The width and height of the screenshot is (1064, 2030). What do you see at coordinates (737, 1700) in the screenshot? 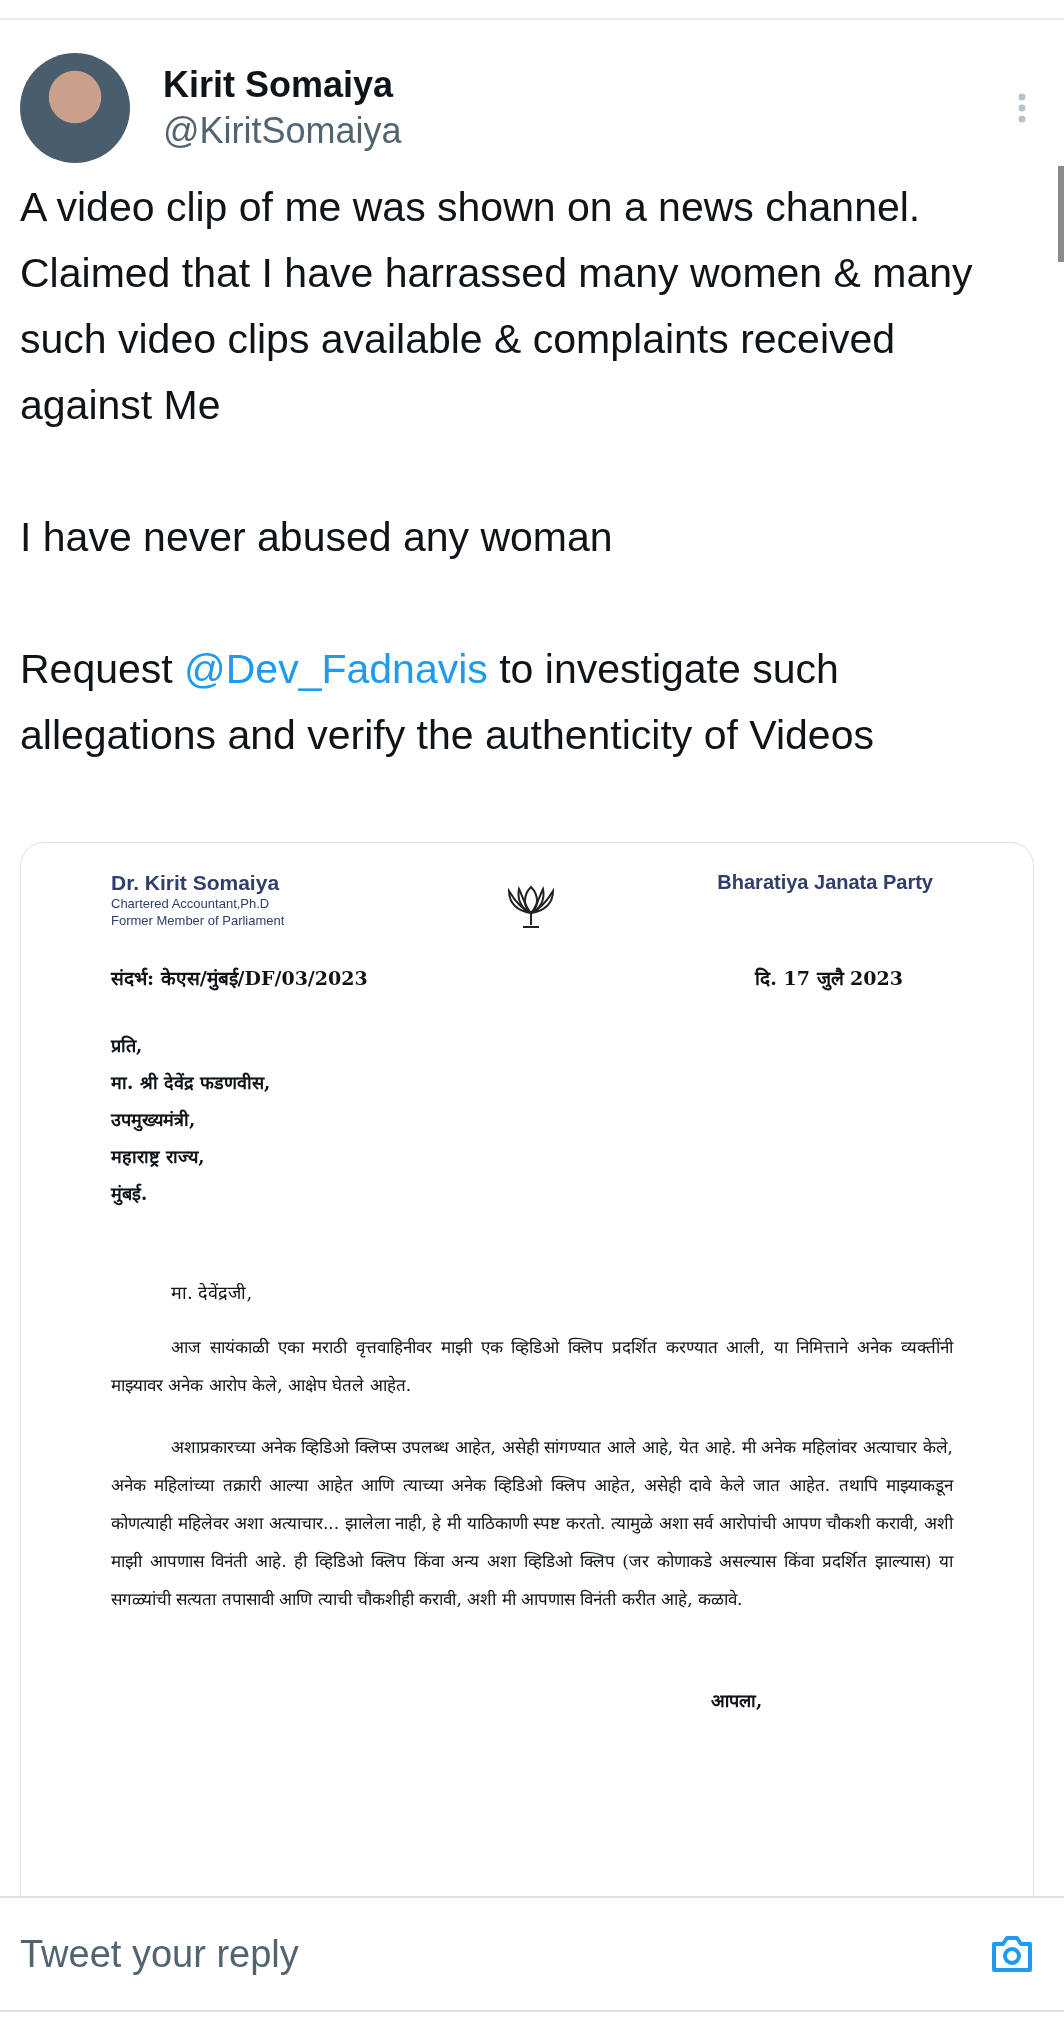
I see `closing: आपला,` at bounding box center [737, 1700].